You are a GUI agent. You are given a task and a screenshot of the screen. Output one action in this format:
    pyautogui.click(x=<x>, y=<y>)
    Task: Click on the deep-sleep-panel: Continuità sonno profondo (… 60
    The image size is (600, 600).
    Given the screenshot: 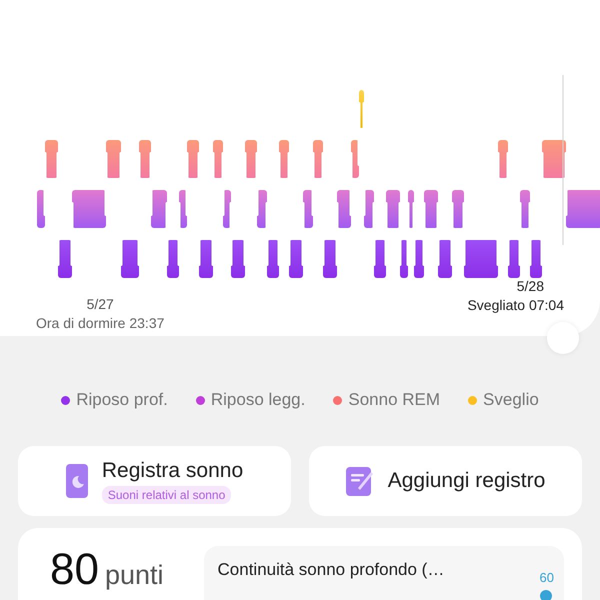 What is the action you would take?
    pyautogui.click(x=384, y=573)
    